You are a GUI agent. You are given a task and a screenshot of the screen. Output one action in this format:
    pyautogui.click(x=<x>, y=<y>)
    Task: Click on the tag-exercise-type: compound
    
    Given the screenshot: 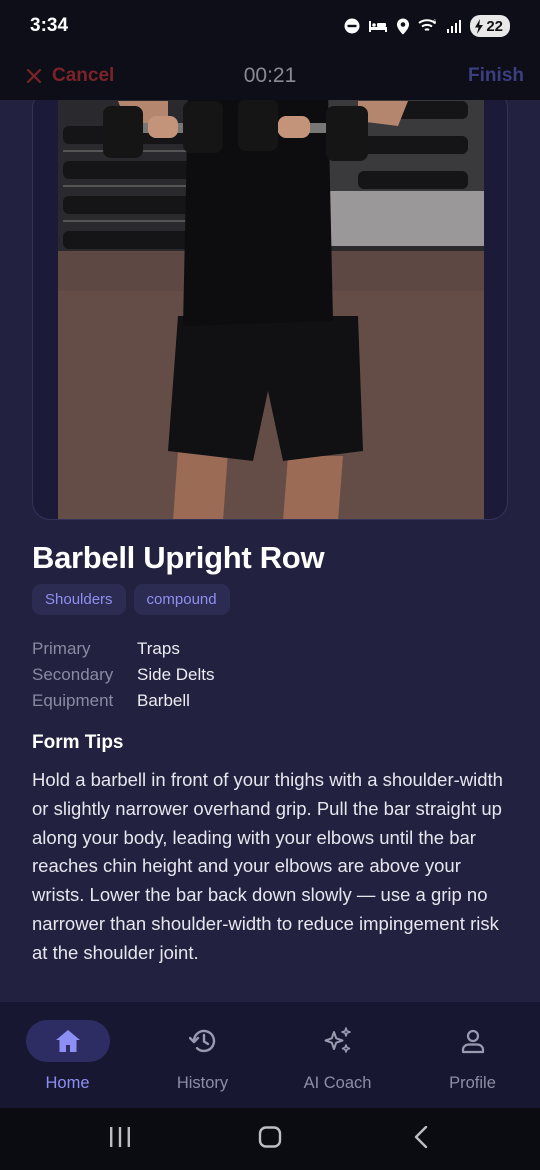 What is the action you would take?
    pyautogui.click(x=181, y=599)
    